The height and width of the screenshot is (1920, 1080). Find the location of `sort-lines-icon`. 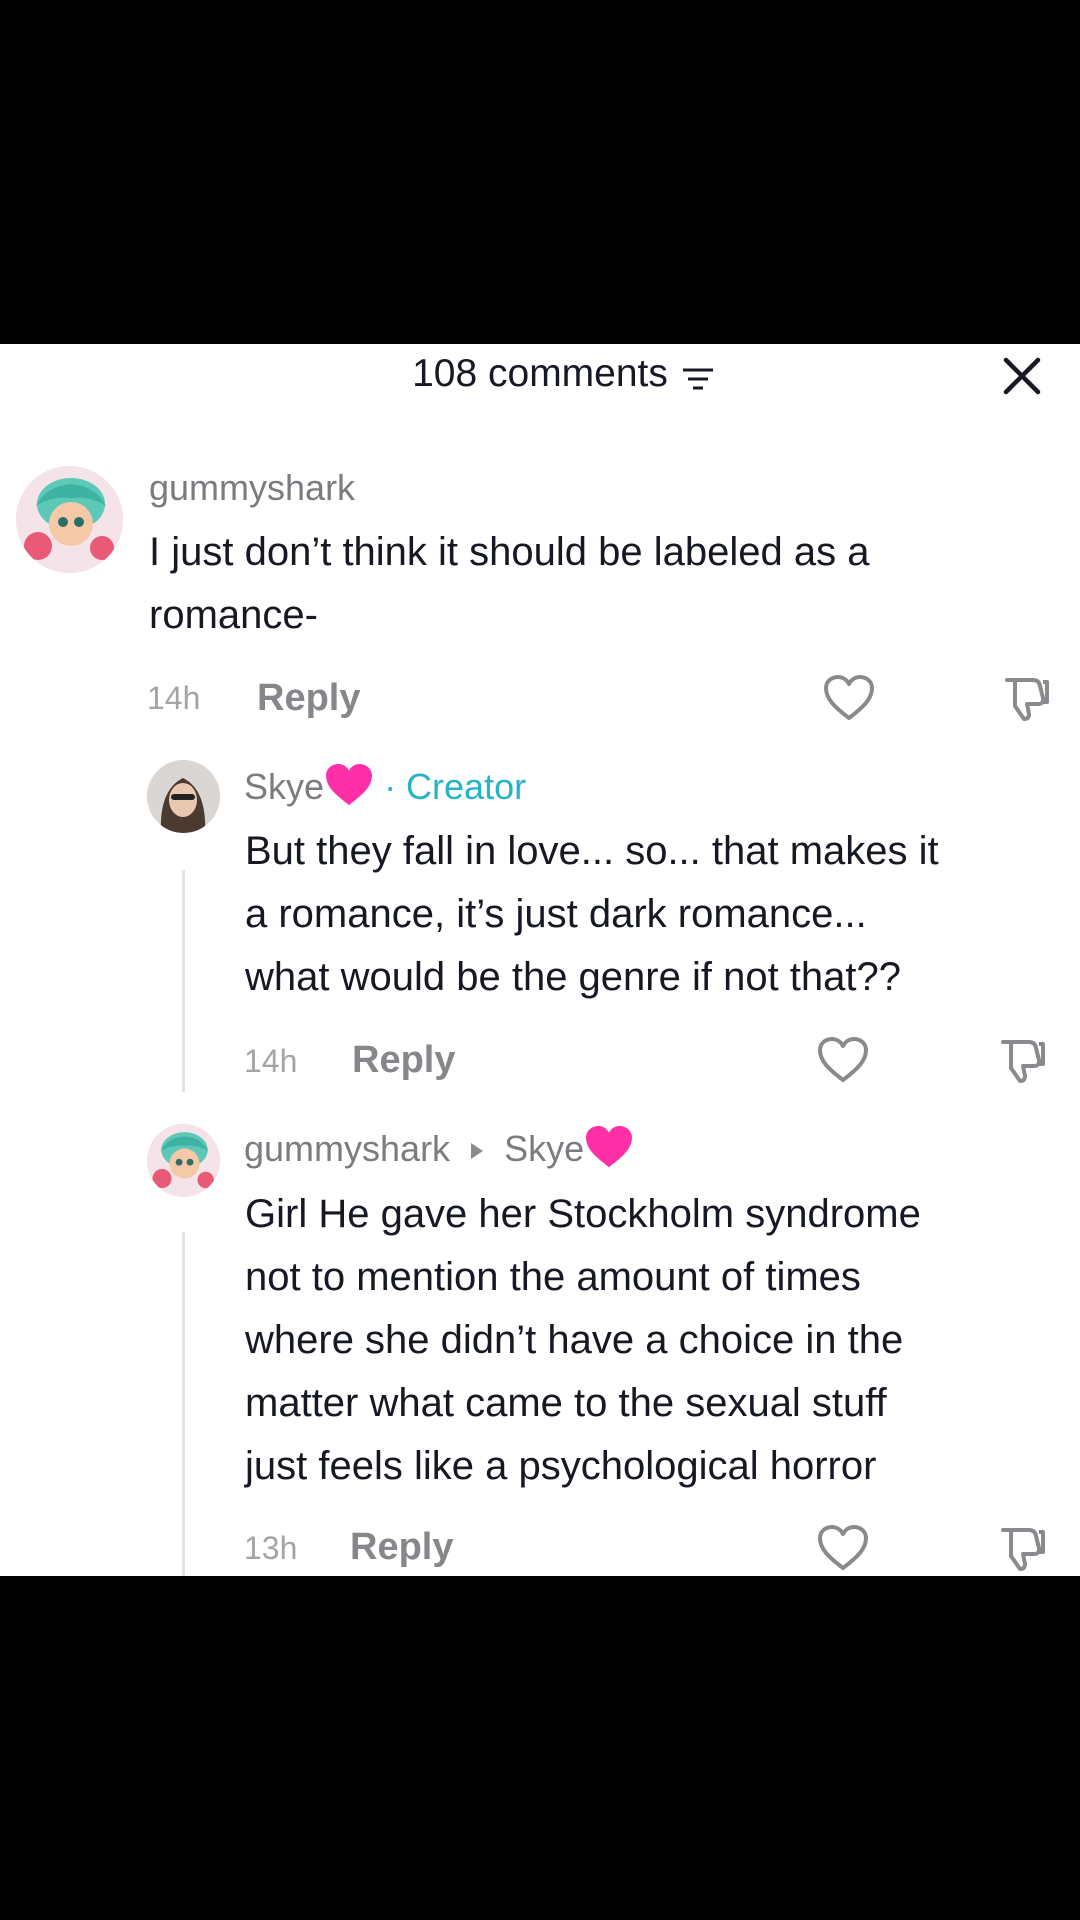

sort-lines-icon is located at coordinates (698, 380).